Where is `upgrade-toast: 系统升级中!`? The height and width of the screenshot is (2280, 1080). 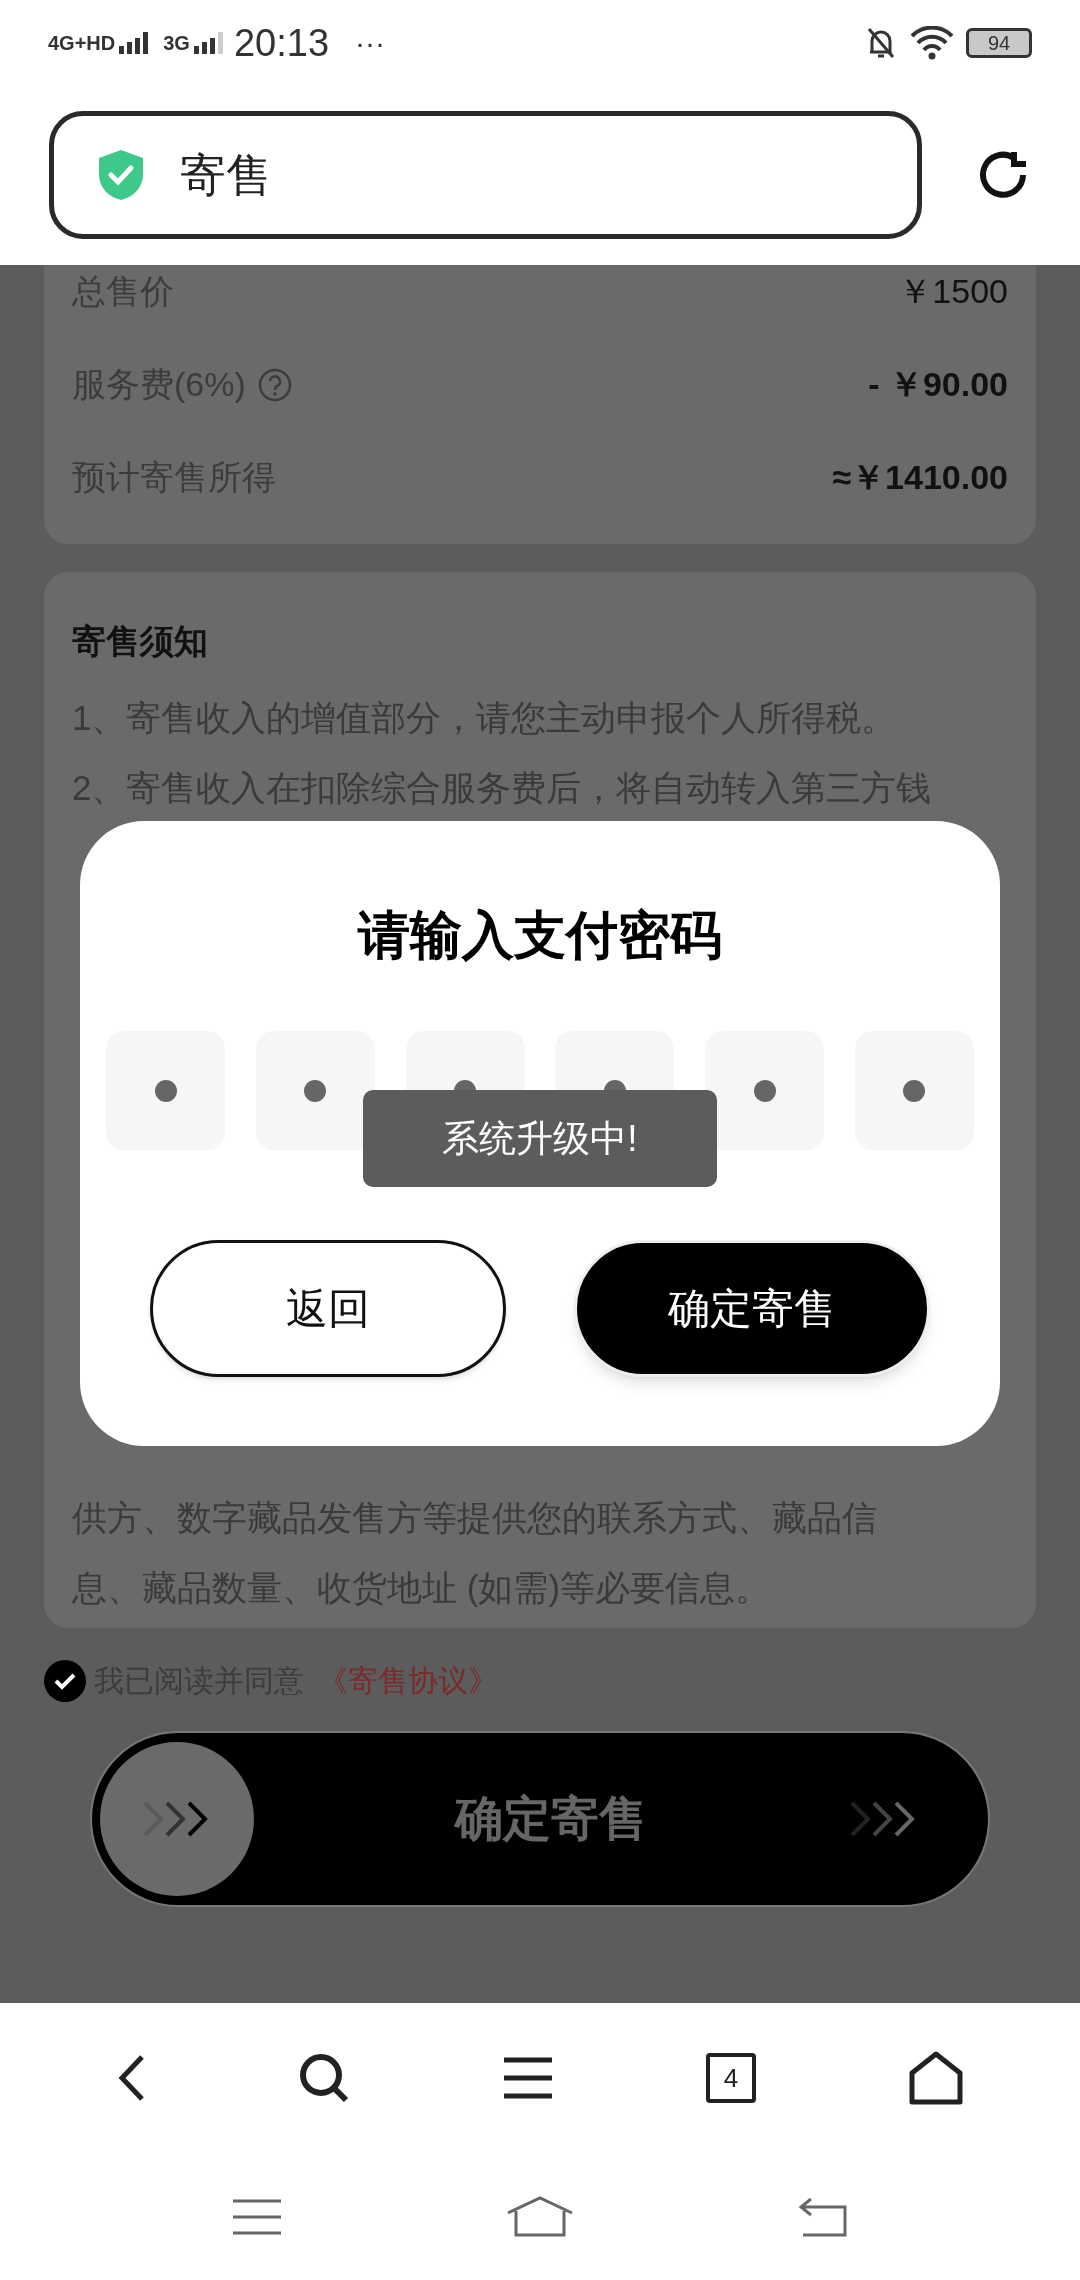
upgrade-toast: 系统升级中! is located at coordinates (540, 1138).